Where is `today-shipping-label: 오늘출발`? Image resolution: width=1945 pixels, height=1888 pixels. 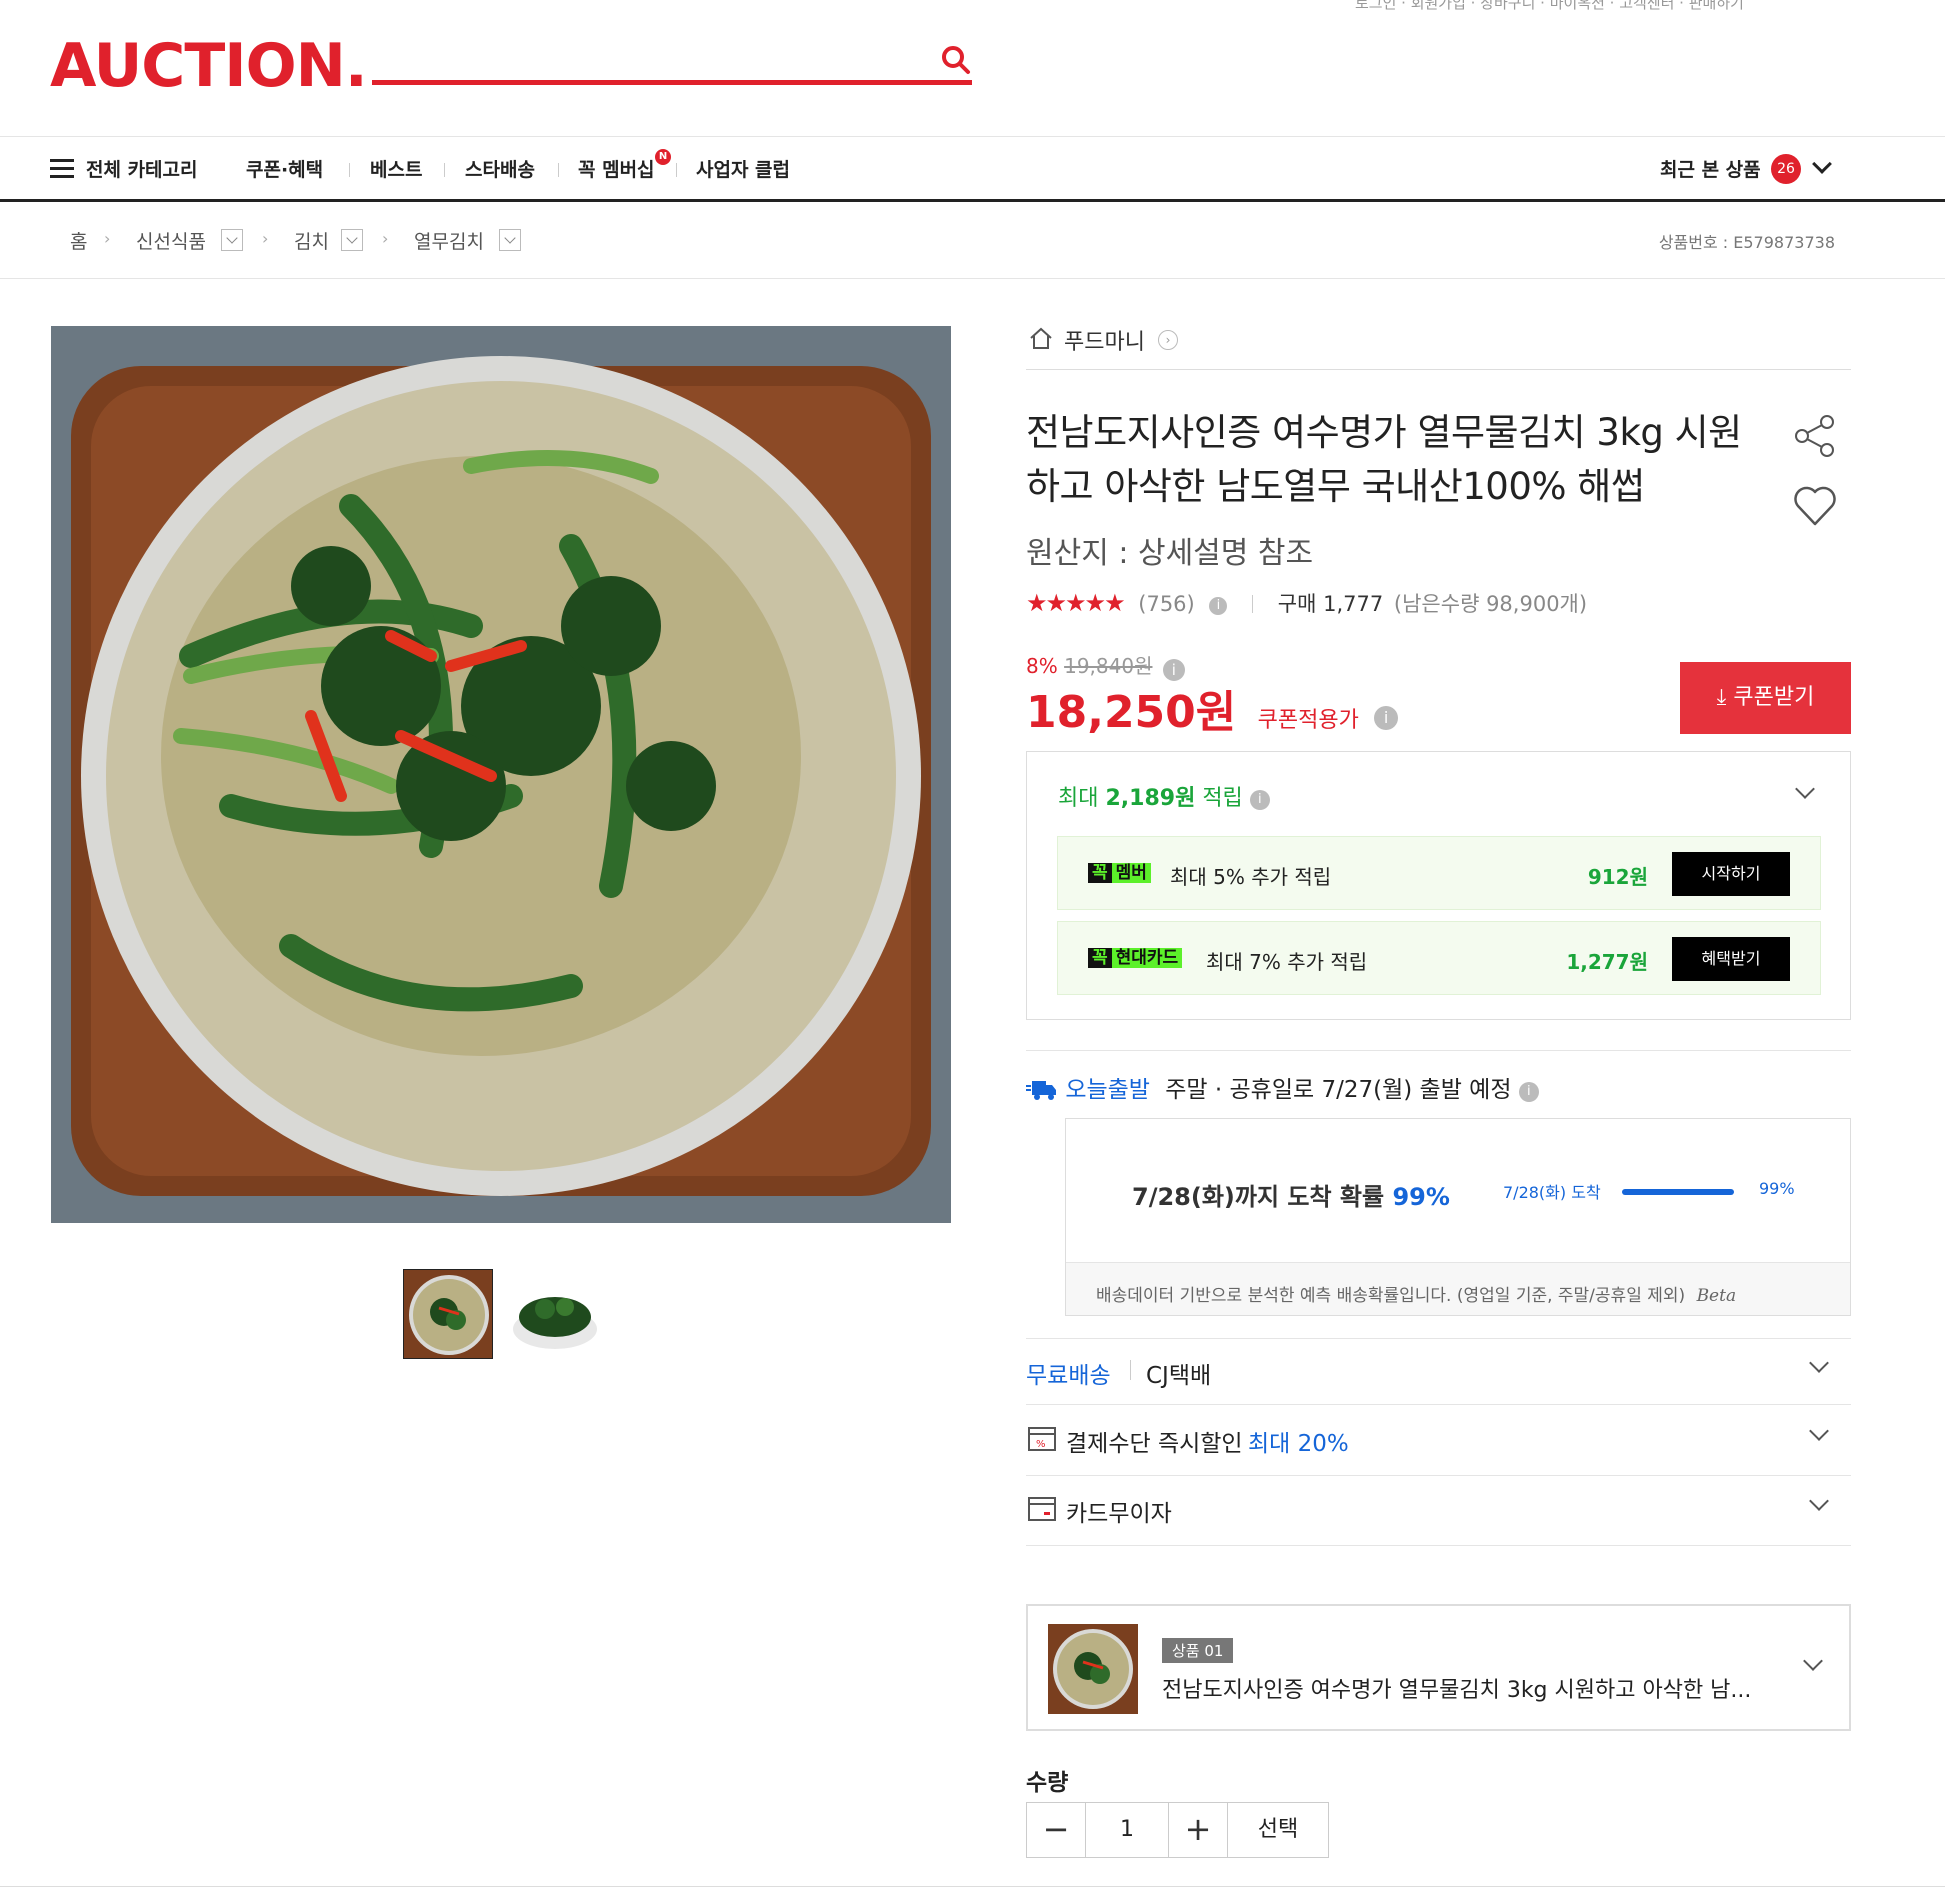
today-shipping-label: 오늘출발 is located at coordinates (1107, 1090).